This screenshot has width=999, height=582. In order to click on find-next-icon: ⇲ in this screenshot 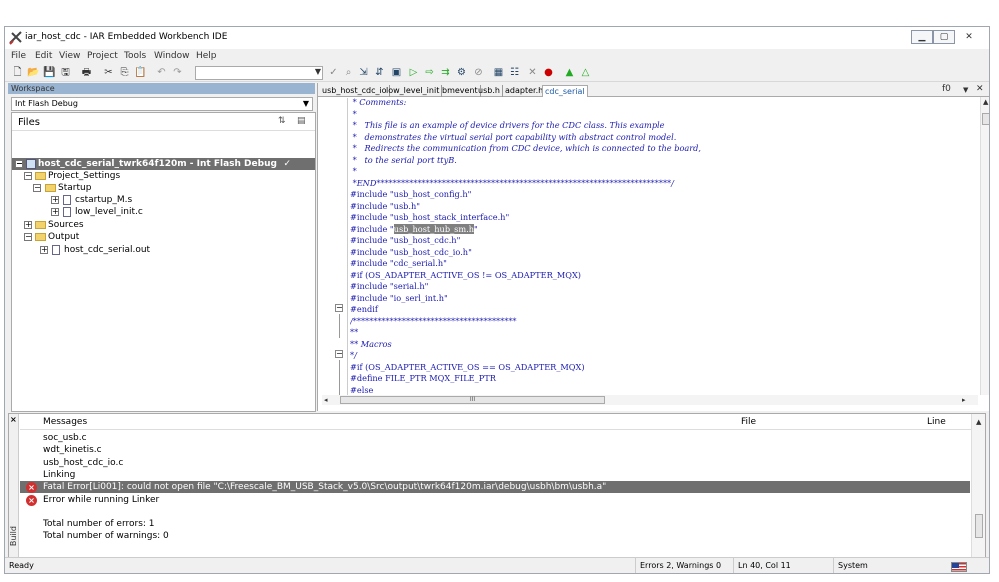, I will do `click(363, 72)`.